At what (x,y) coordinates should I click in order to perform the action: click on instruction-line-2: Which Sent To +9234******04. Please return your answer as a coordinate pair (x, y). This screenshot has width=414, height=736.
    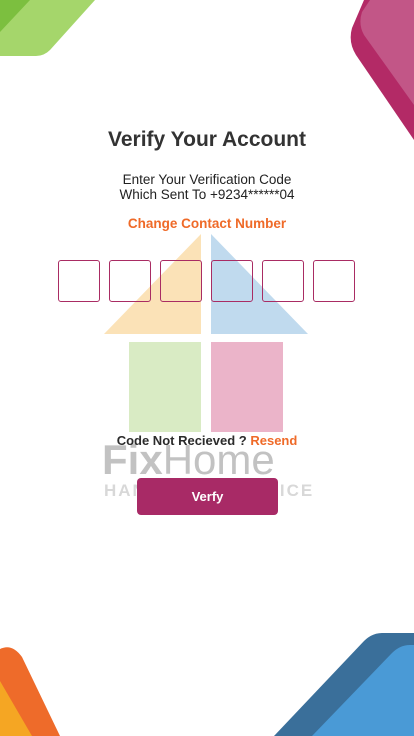
    Looking at the image, I should click on (207, 194).